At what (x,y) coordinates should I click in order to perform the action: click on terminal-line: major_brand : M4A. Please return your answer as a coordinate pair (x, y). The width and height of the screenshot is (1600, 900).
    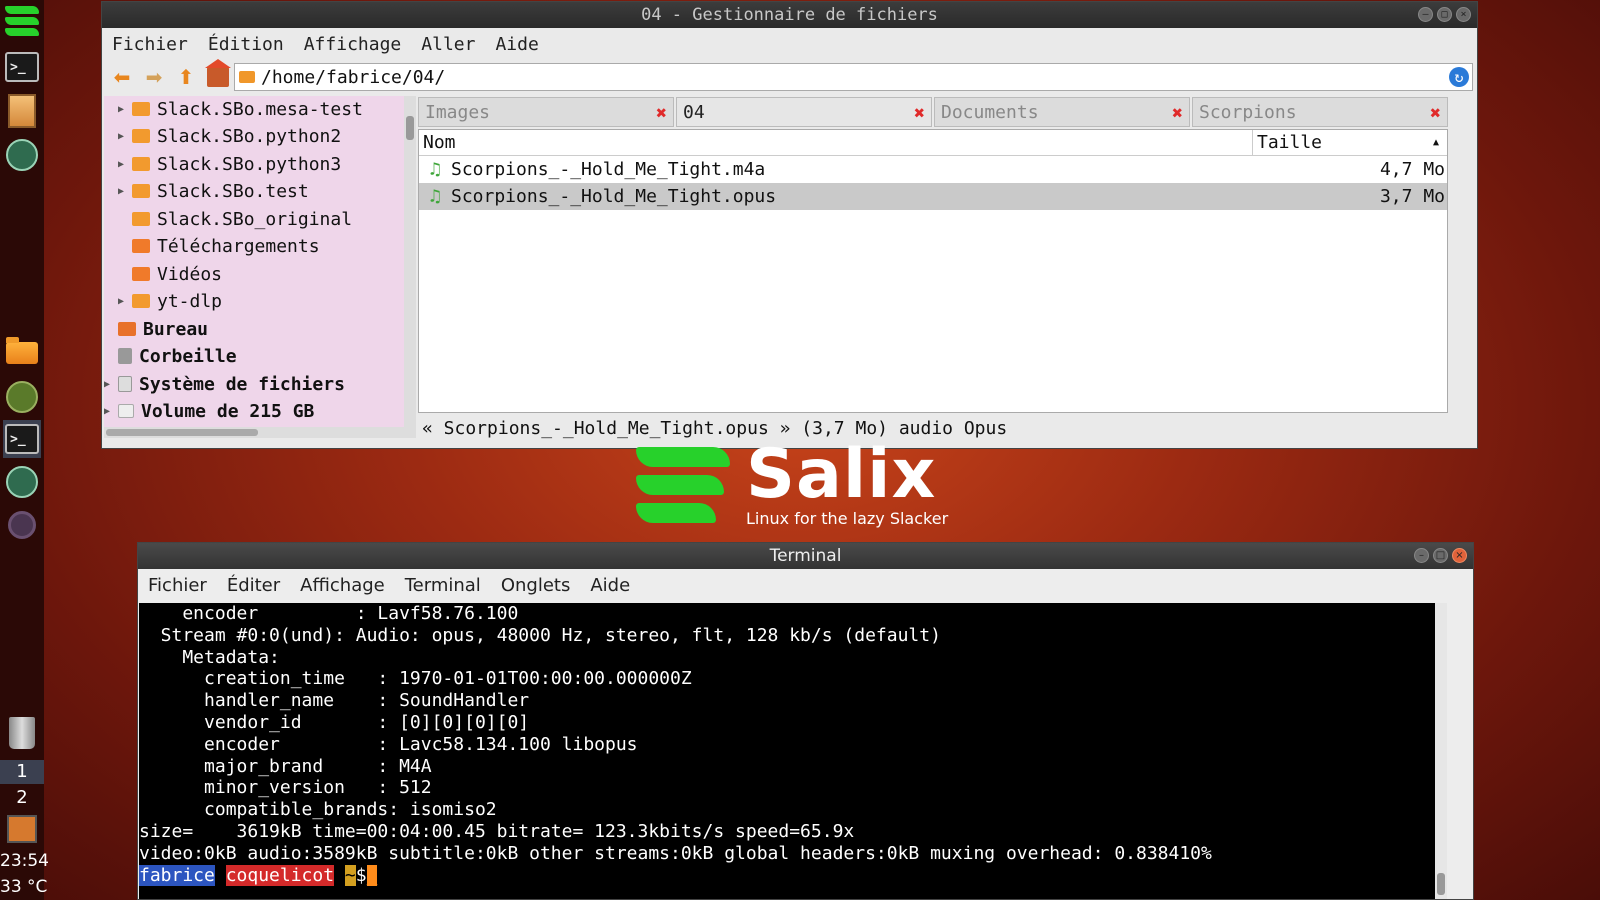
    Looking at the image, I should click on (285, 766).